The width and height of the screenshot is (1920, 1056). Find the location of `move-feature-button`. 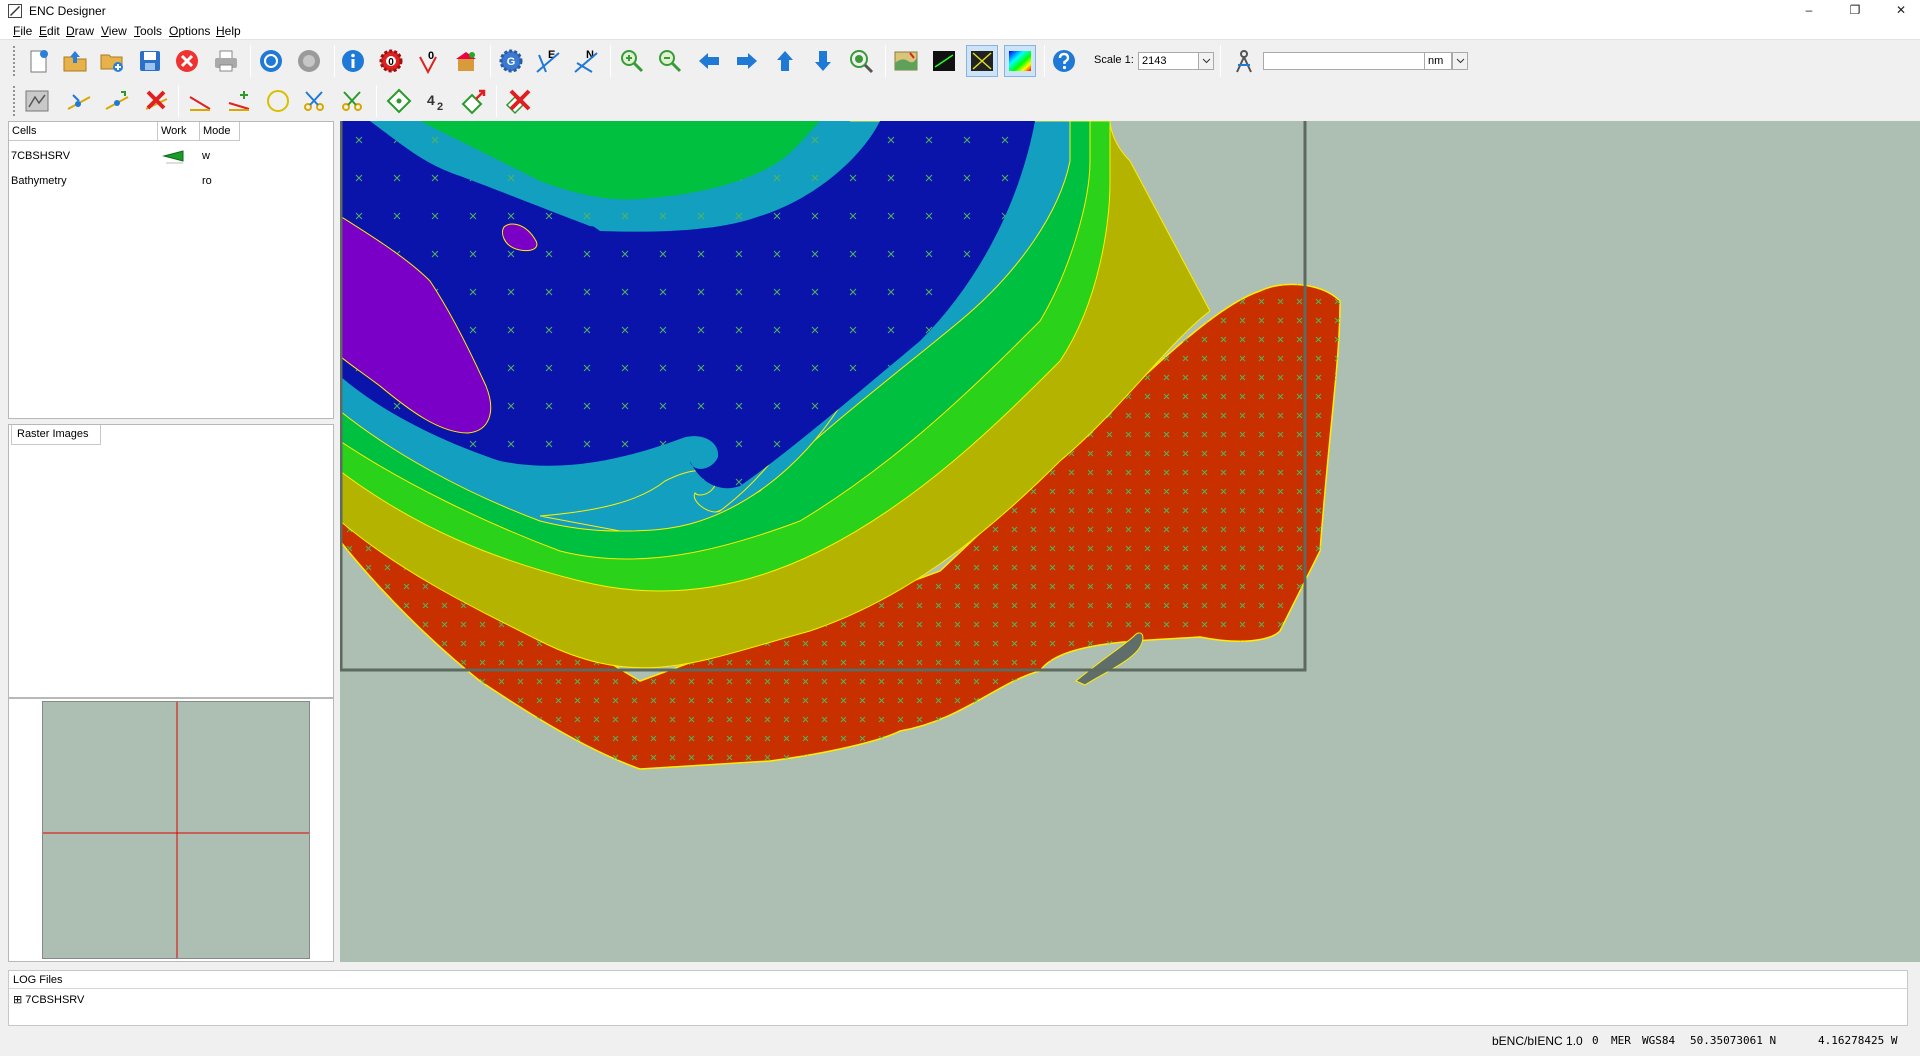

move-feature-button is located at coordinates (474, 101).